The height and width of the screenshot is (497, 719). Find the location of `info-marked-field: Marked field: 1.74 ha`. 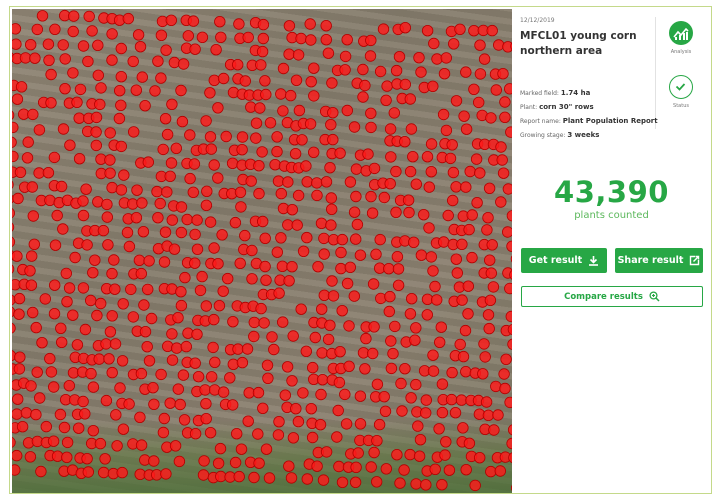

info-marked-field: Marked field: 1.74 ha is located at coordinates (555, 93).